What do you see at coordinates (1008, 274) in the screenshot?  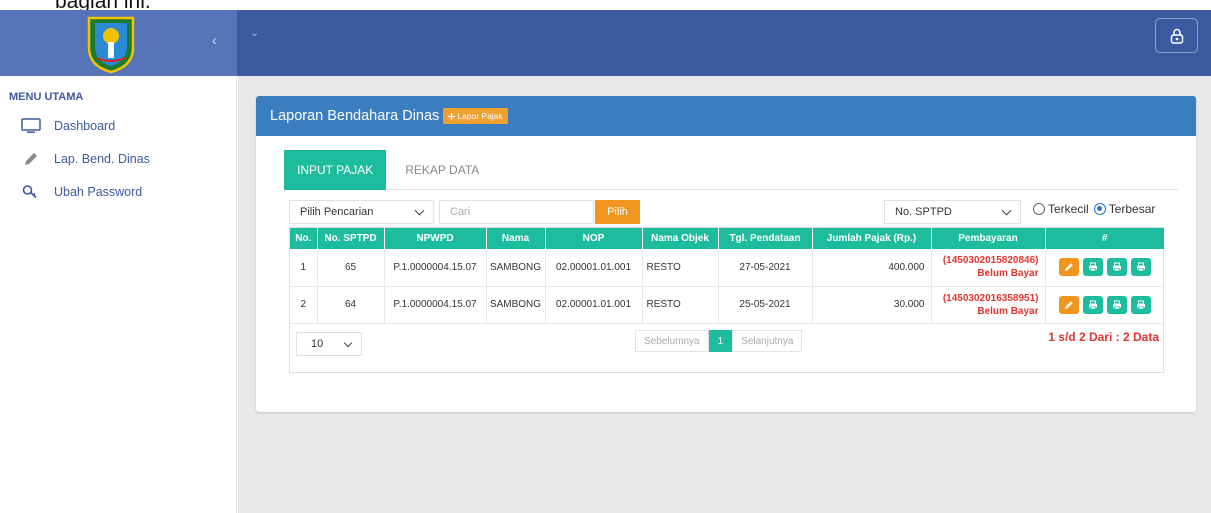 I see `payment-status: Belum Bayar` at bounding box center [1008, 274].